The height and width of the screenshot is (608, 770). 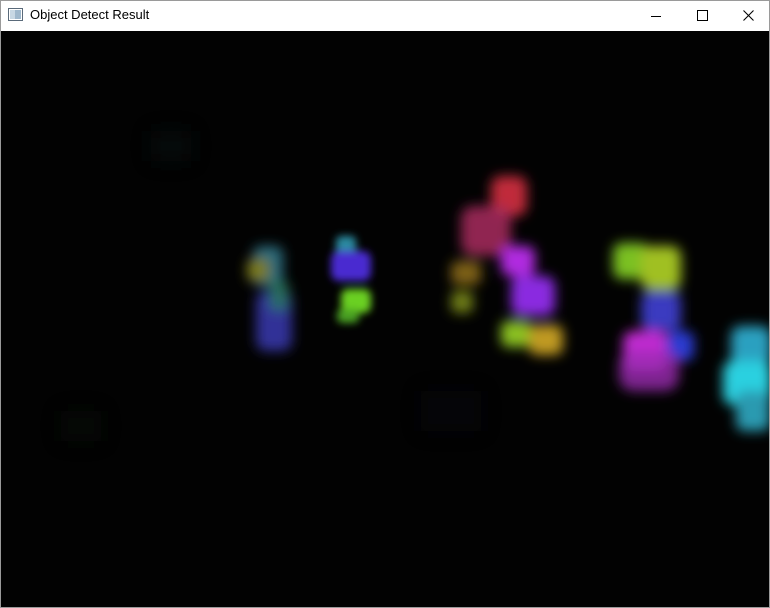 I want to click on maximize-icon, so click(x=702, y=15).